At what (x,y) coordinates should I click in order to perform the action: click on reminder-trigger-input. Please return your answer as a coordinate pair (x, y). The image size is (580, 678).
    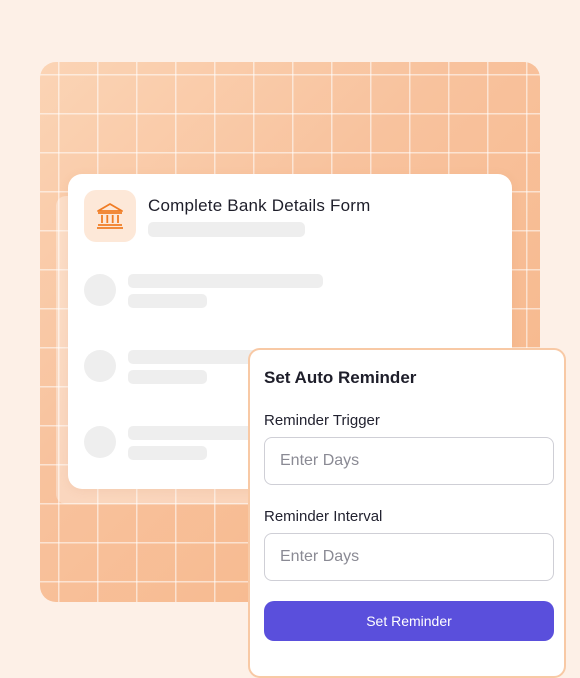
    Looking at the image, I should click on (409, 461).